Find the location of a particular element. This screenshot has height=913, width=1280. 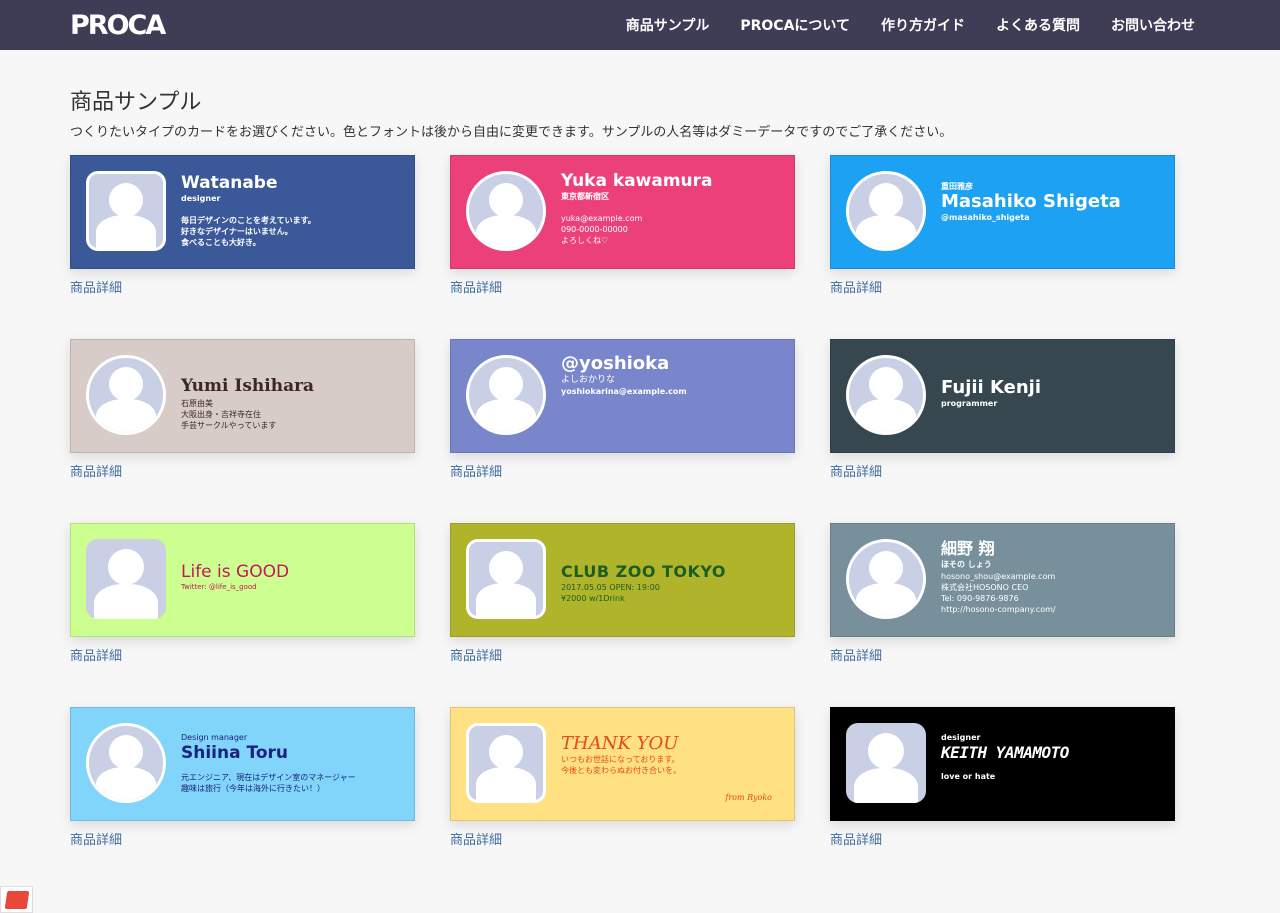

nav-item-about: PROCAについて is located at coordinates (795, 25).